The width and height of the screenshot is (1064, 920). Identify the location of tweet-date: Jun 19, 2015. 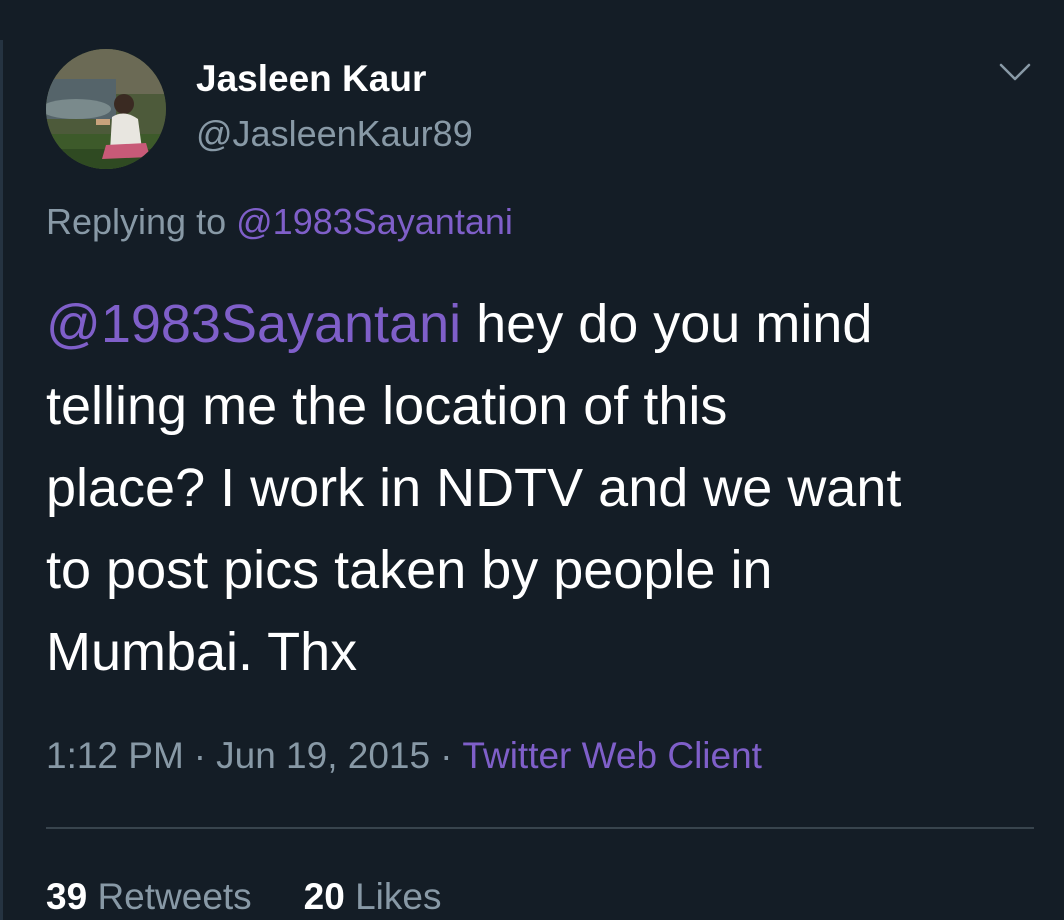
(323, 755).